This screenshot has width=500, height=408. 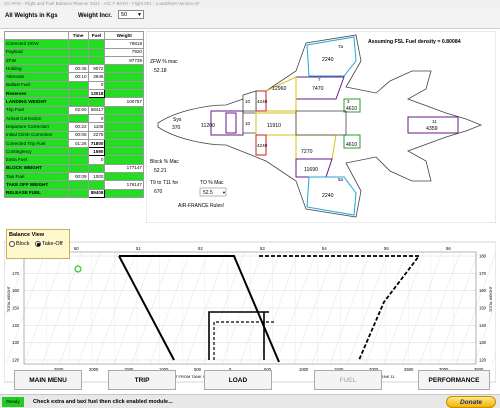 I want to click on weight-cell: 177147, so click(x=124, y=168).